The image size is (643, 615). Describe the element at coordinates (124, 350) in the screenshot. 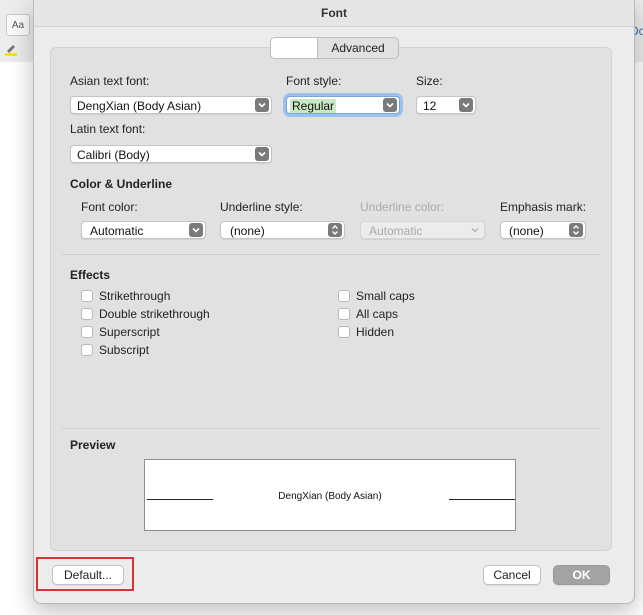

I see `checkbox-label: Subscript` at that location.